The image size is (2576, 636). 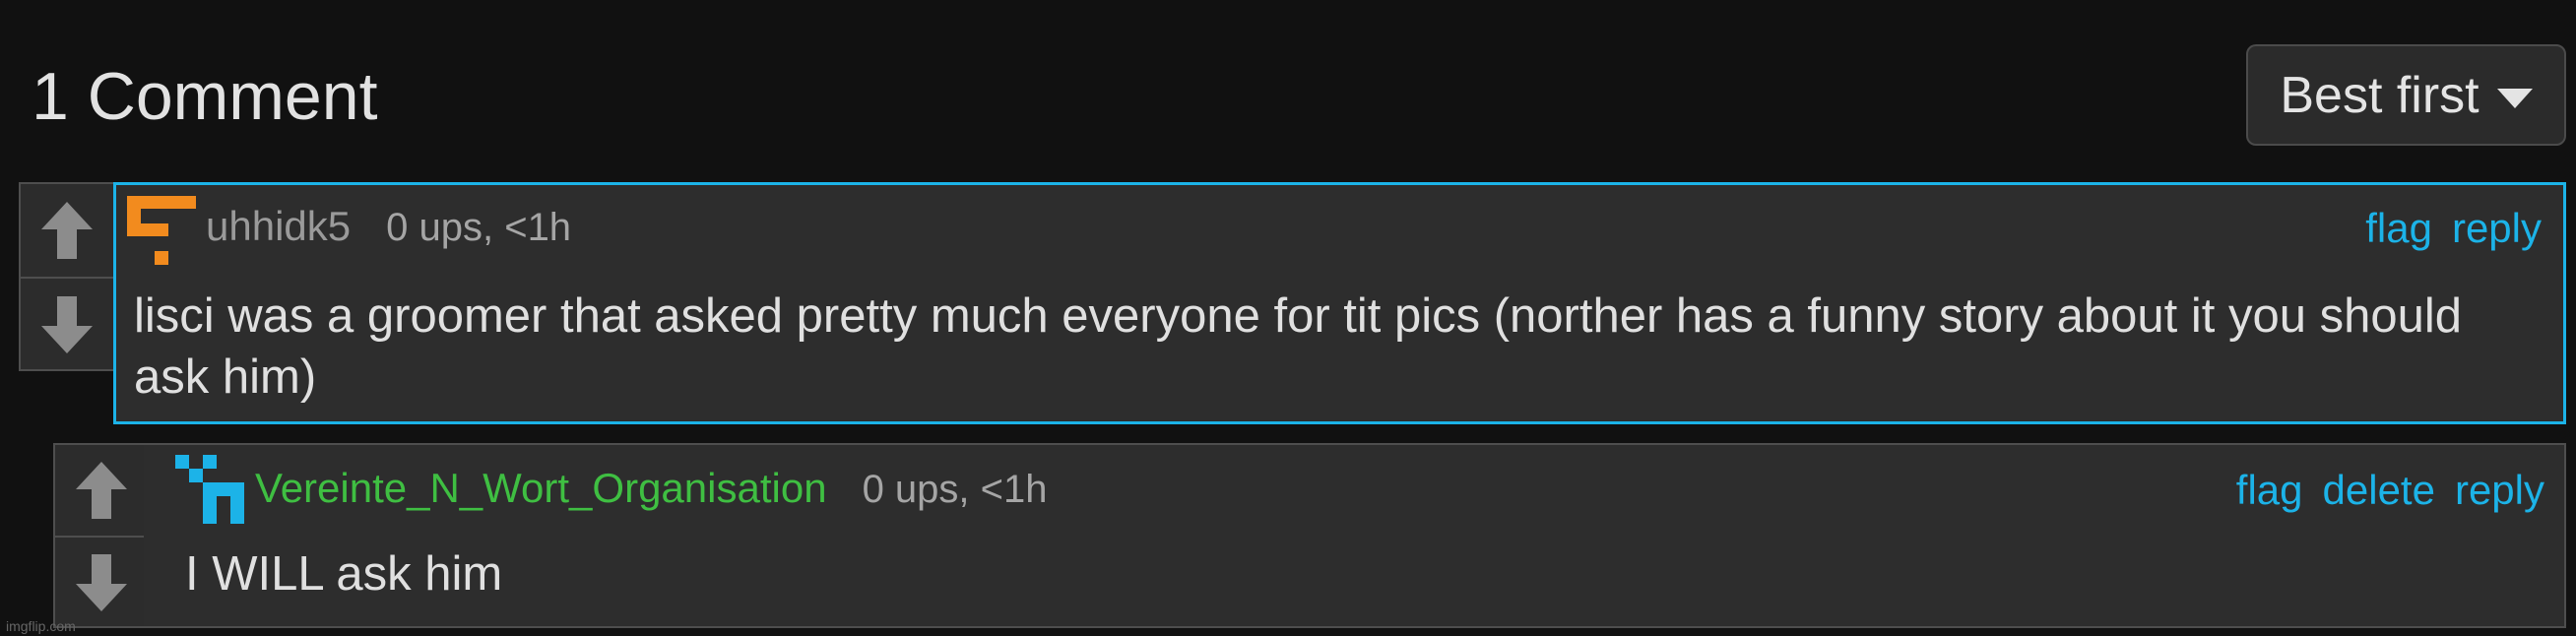 I want to click on comment-actions: flag delete reply, so click(x=2390, y=491).